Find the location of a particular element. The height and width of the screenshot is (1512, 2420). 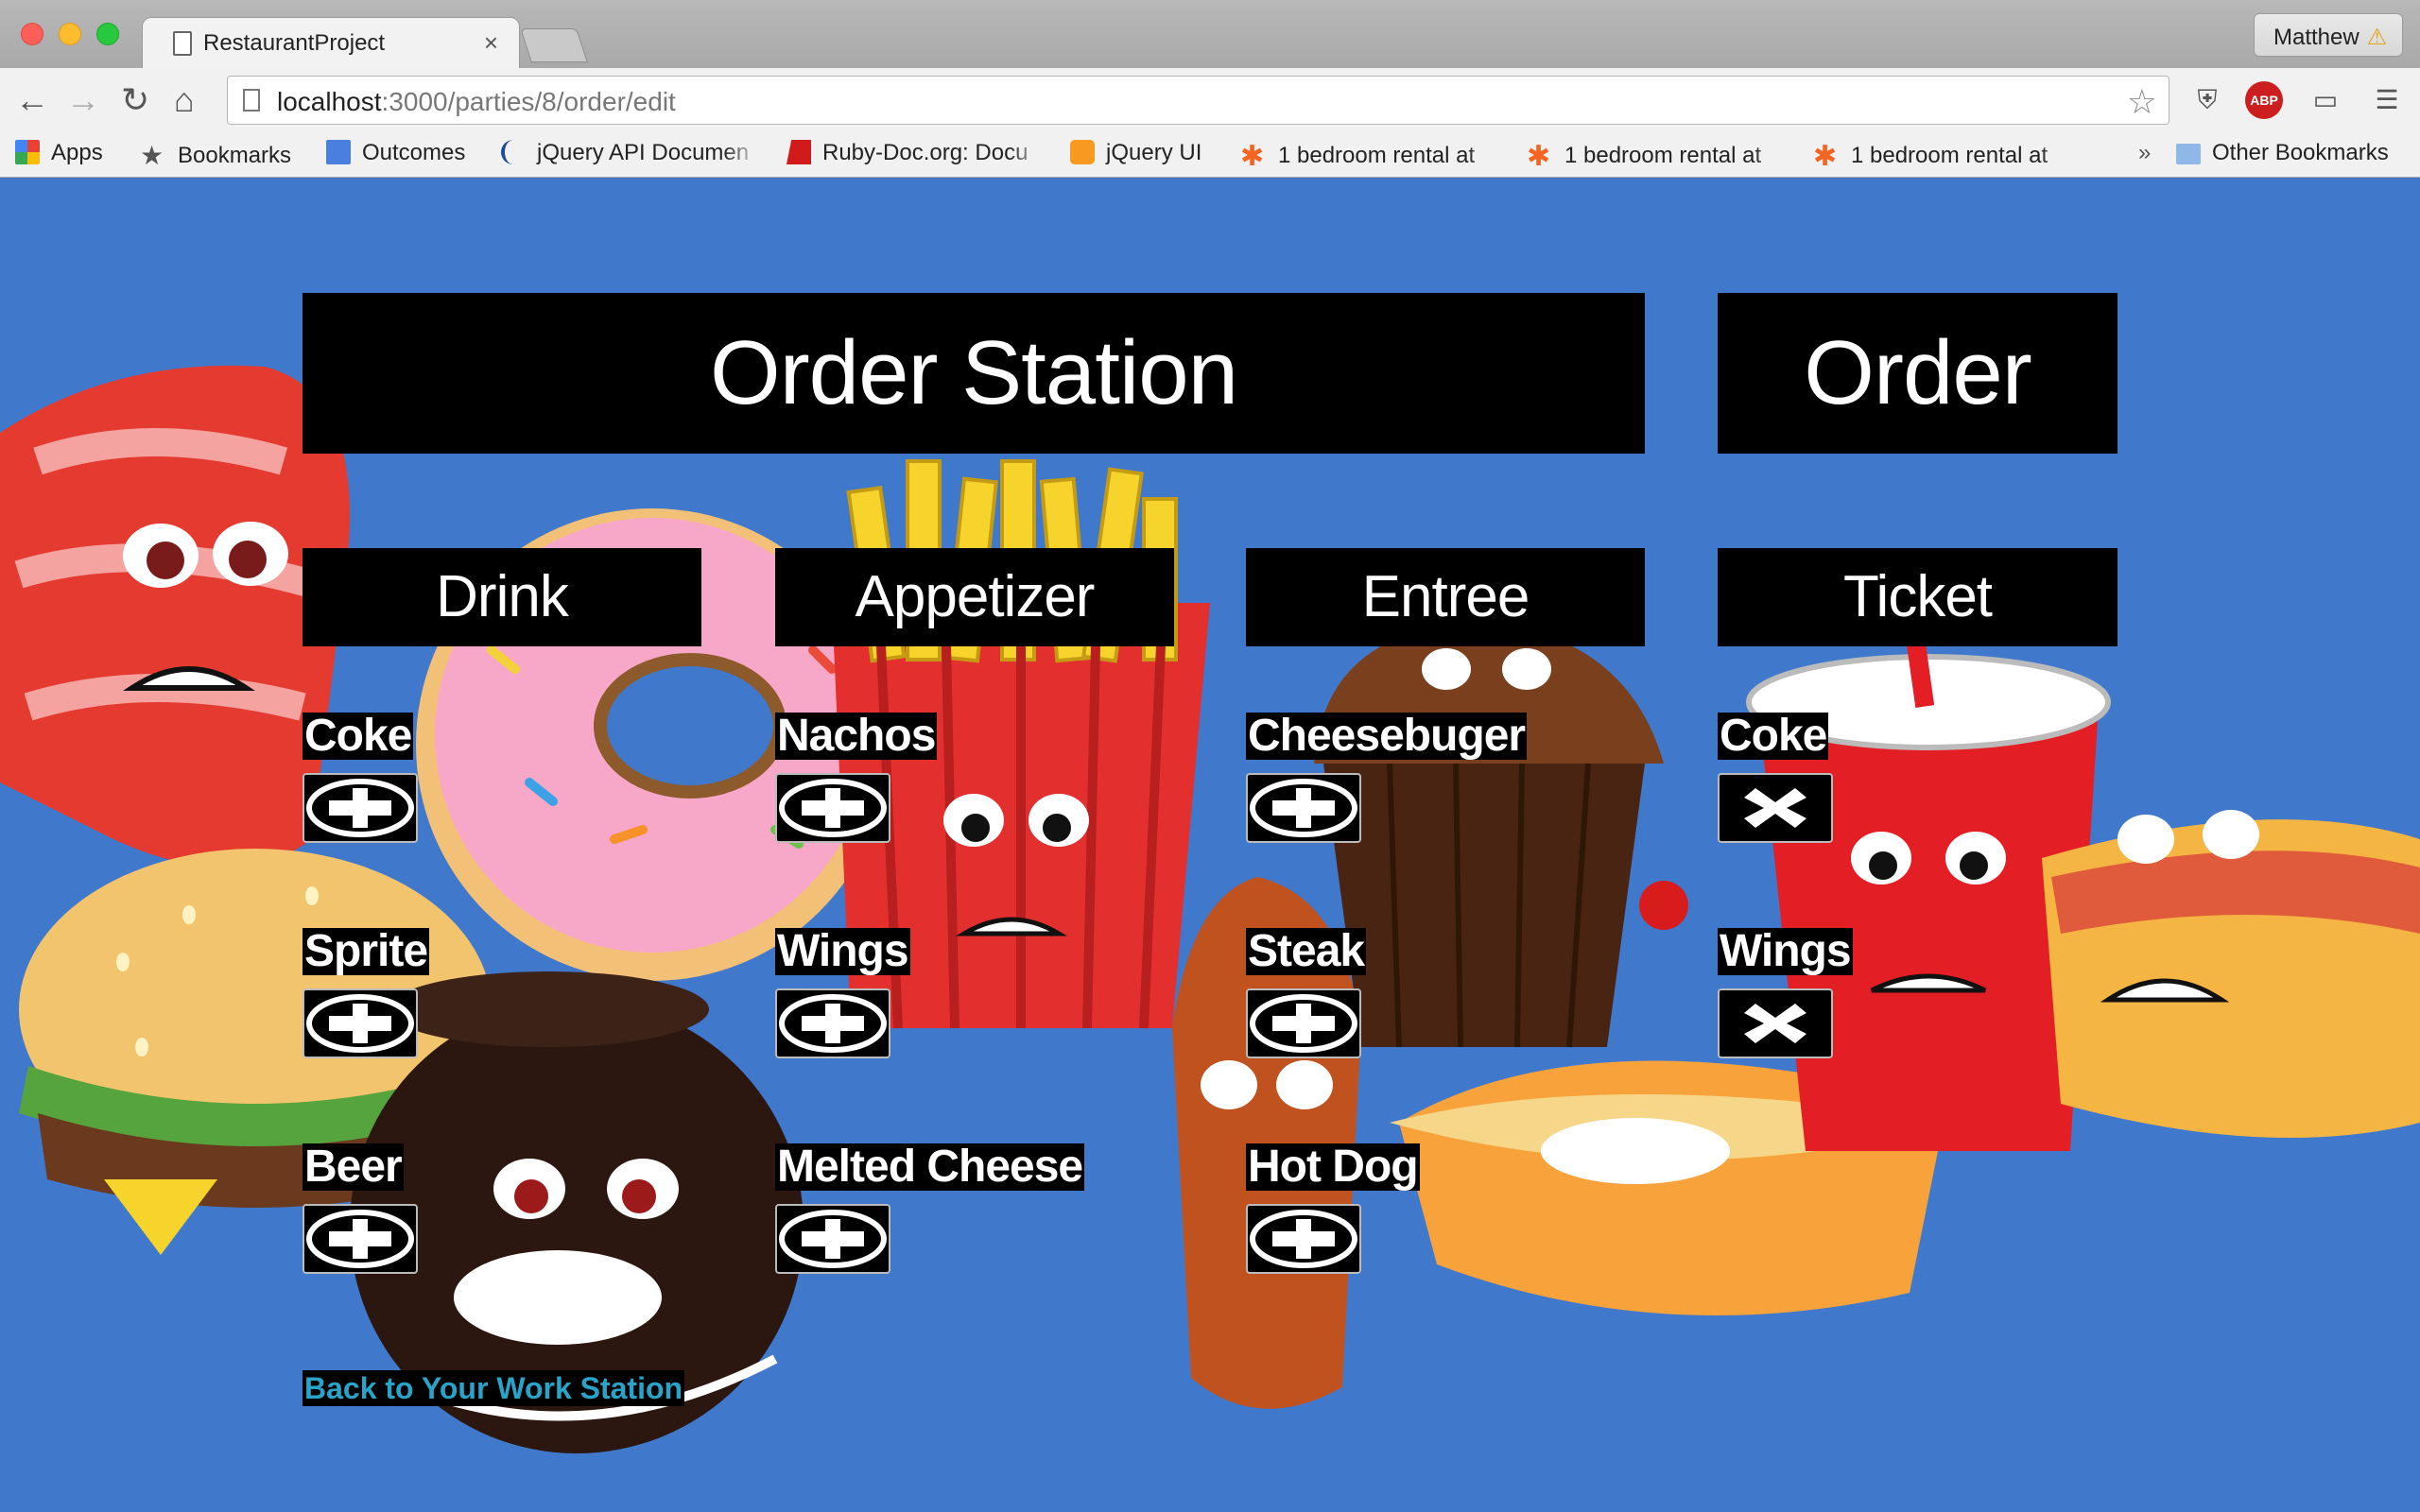

bookmark-item: ★ Bookmarks is located at coordinates (215, 155).